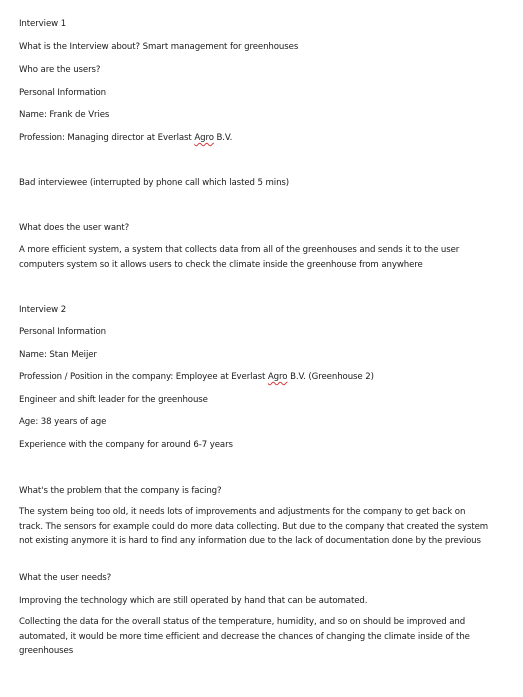  Describe the element at coordinates (58, 355) in the screenshot. I see `interviewee-name-2: Name: Stan Meijer` at that location.